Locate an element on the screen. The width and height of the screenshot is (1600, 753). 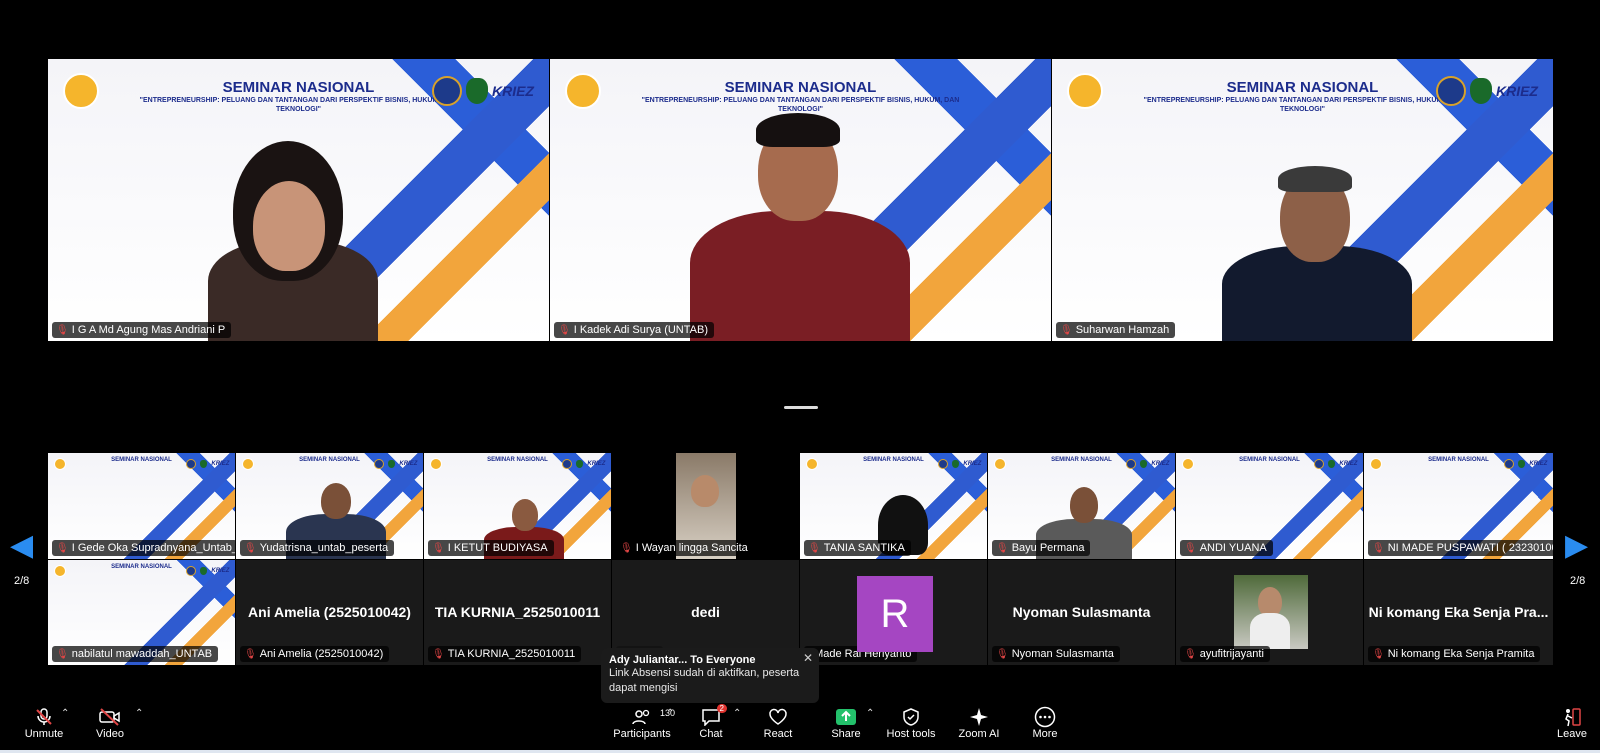
video-label: Video is located at coordinates (110, 734).